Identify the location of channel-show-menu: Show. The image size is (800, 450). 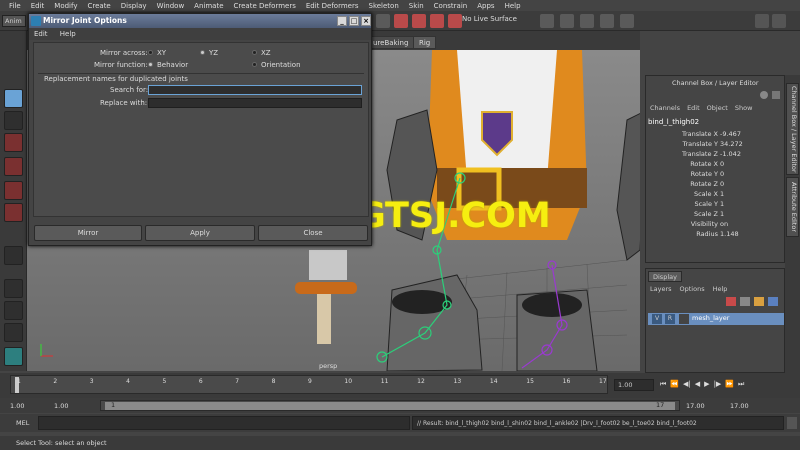
(744, 108).